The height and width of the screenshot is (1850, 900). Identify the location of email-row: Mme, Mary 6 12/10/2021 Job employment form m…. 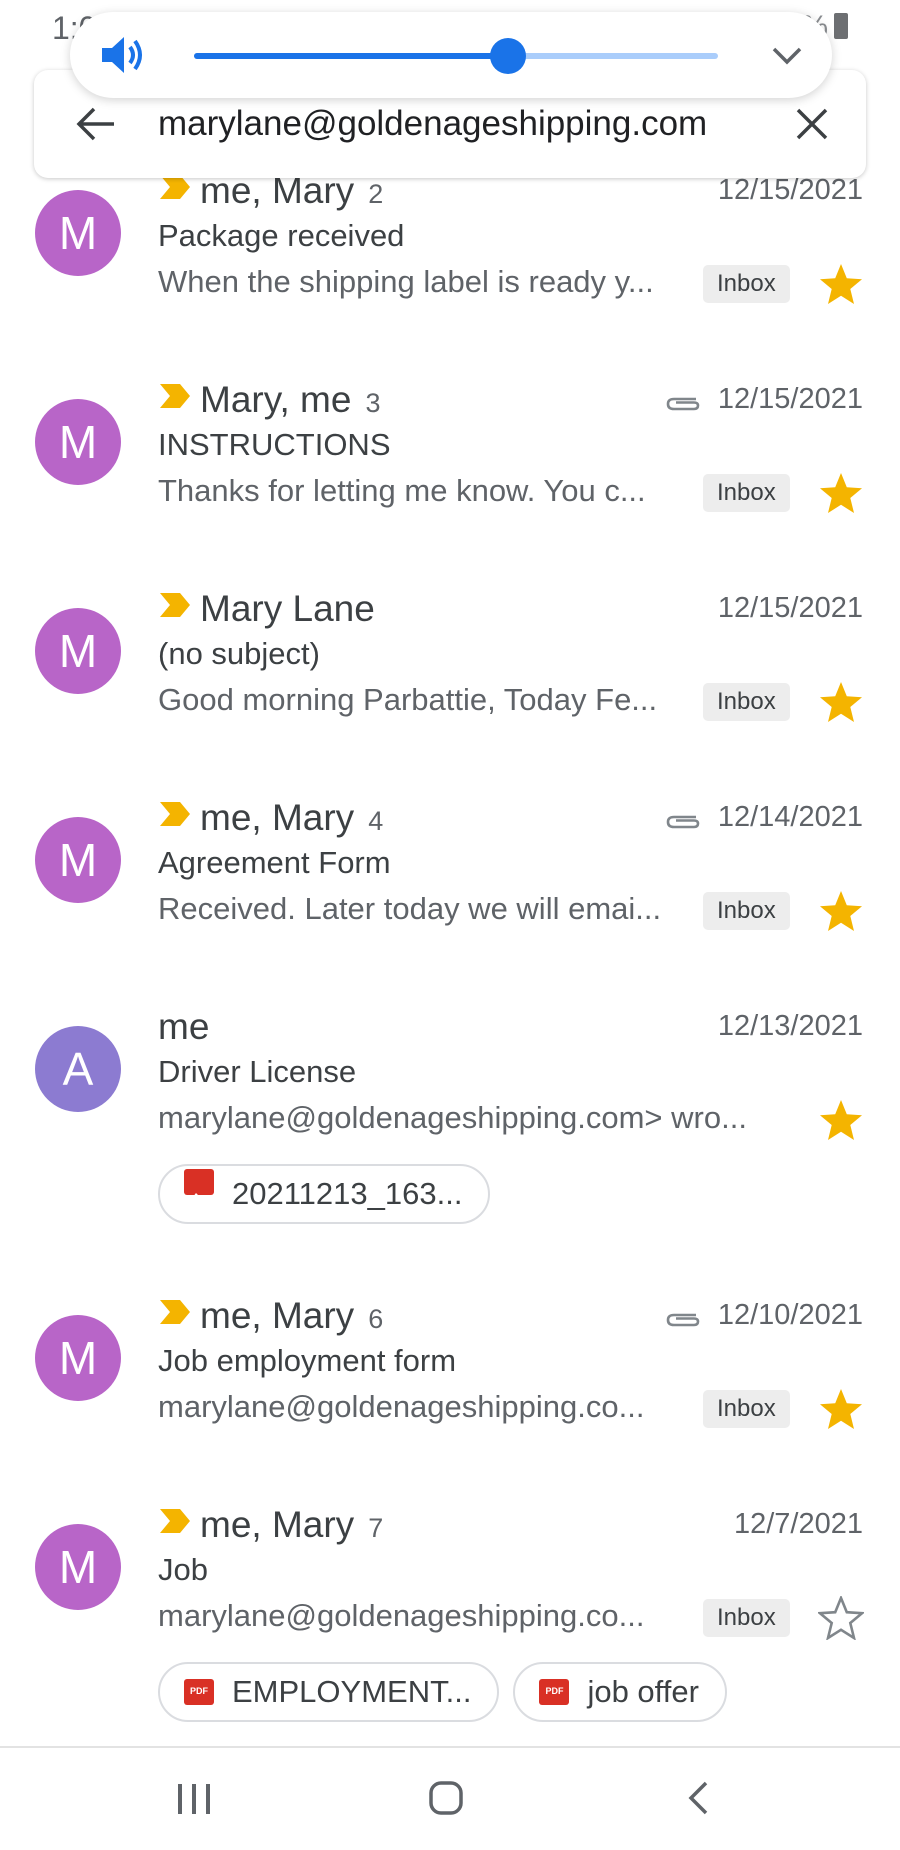
(450, 1395).